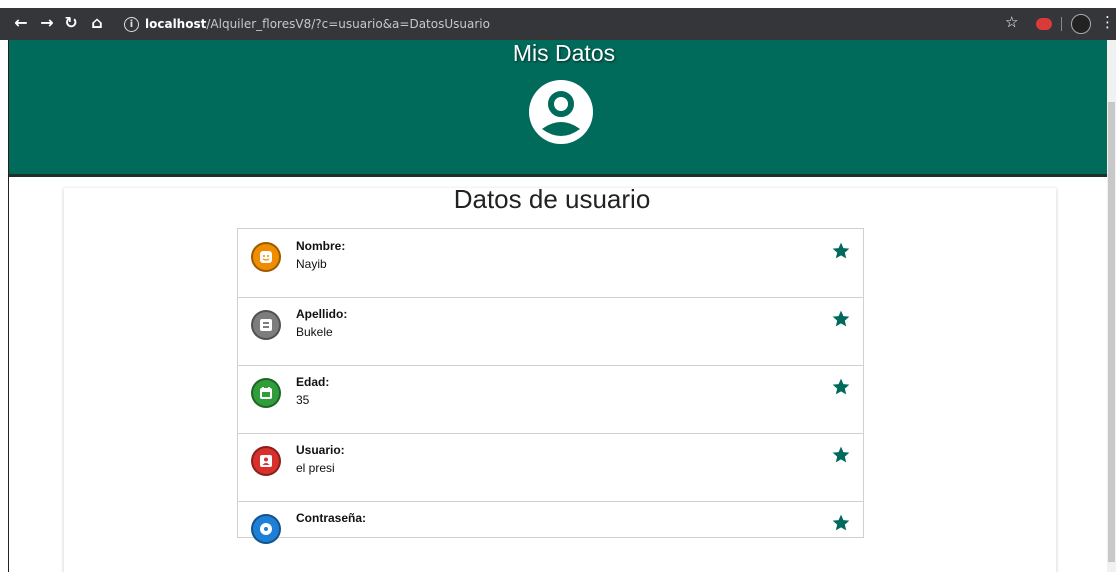  Describe the element at coordinates (331, 518) in the screenshot. I see `item-label: Contraseña:` at that location.